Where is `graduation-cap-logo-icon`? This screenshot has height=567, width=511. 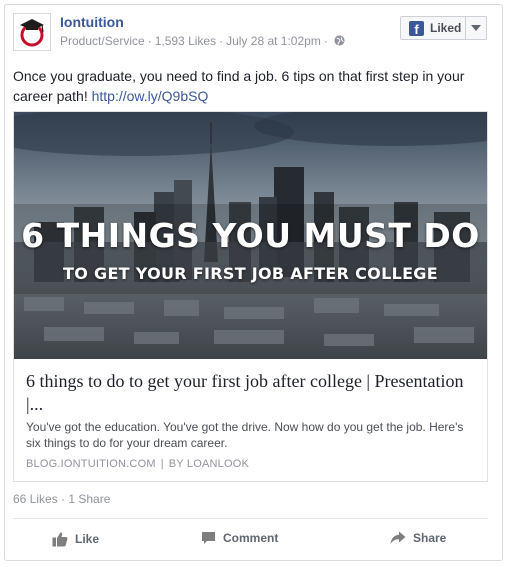
graduation-cap-logo-icon is located at coordinates (32, 33).